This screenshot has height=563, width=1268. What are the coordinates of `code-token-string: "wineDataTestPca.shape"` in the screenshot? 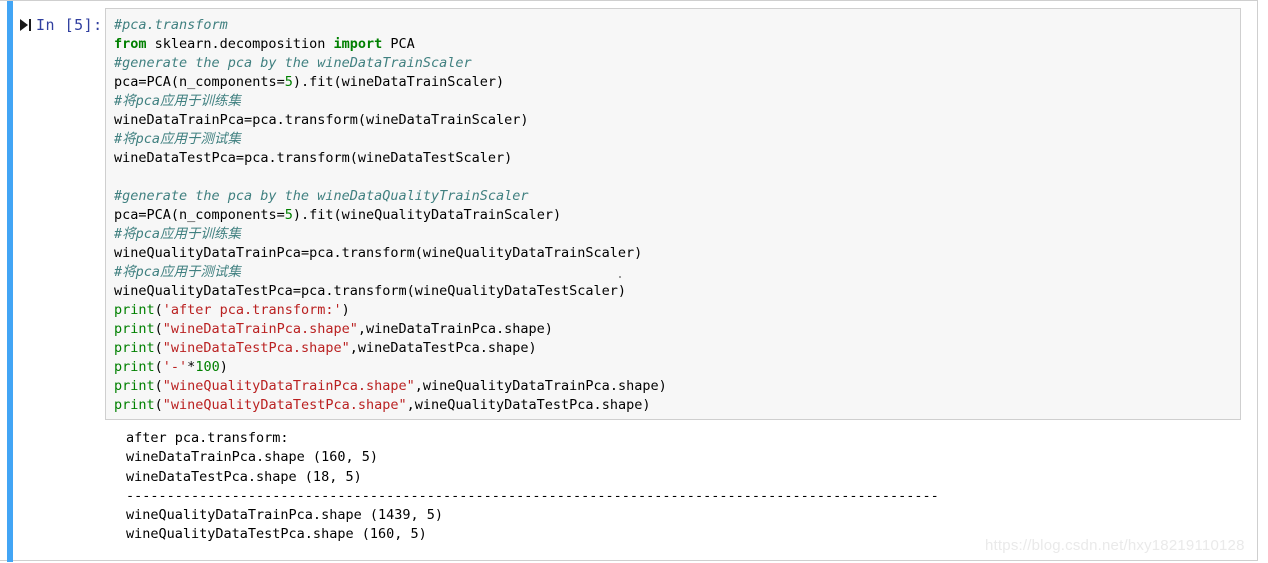 It's located at (256, 348).